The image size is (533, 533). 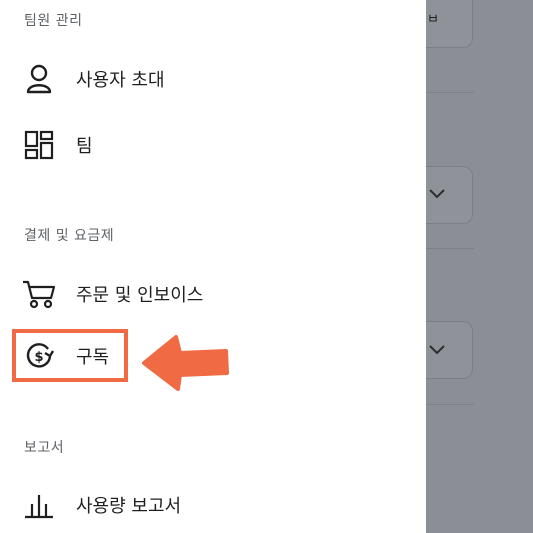 I want to click on grid-icon, so click(x=39, y=145).